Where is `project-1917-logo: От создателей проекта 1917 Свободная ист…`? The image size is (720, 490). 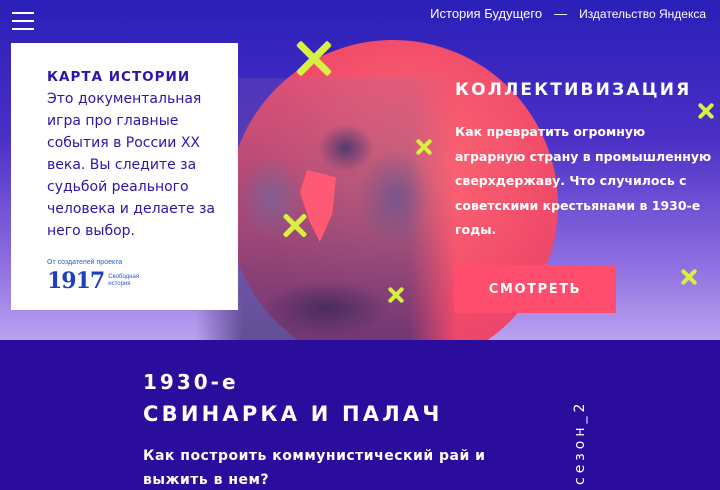
project-1917-logo: От создателей проекта 1917 Свободная ист… is located at coordinates (97, 276).